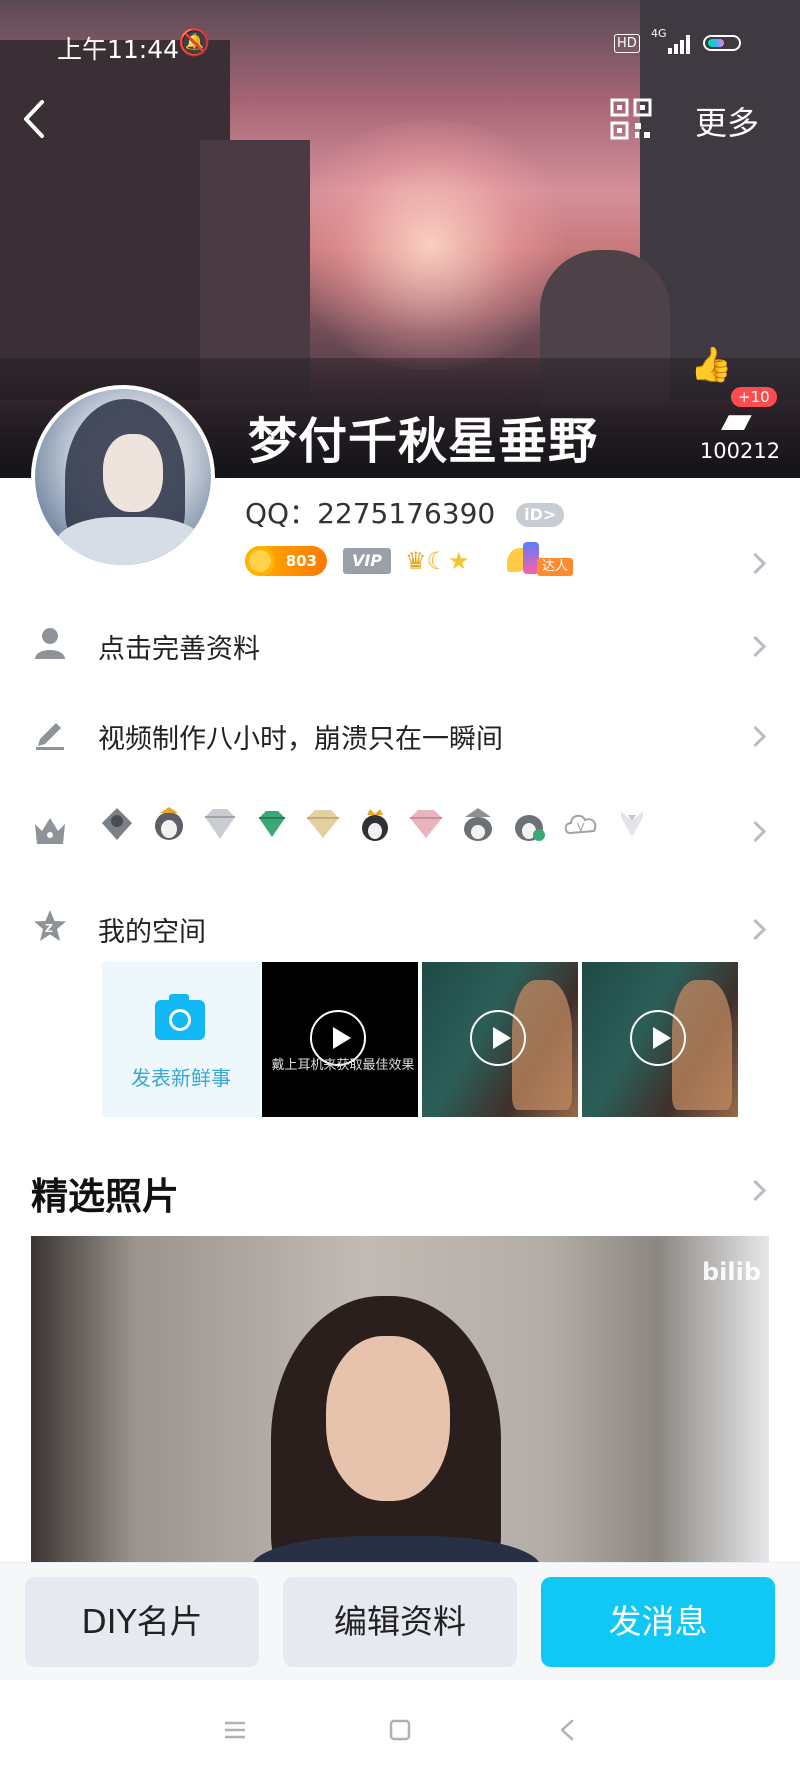 Image resolution: width=800 pixels, height=1778 pixels. I want to click on star-level-icon: ★, so click(459, 561).